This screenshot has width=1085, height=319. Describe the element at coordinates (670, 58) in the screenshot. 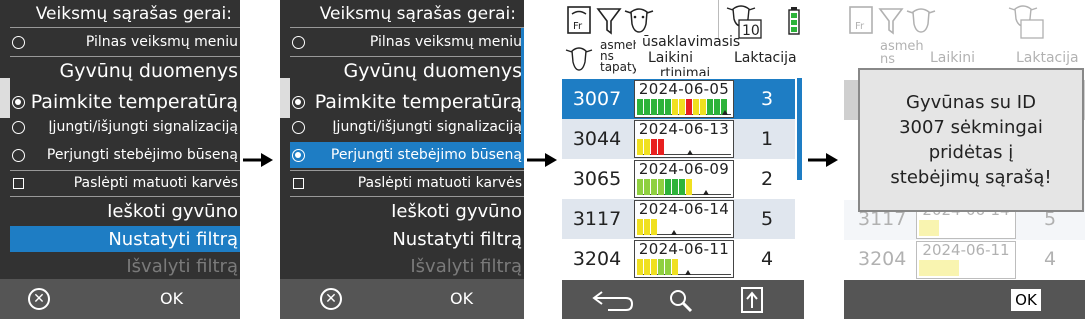

I see `col-bar-header: Laikini` at that location.